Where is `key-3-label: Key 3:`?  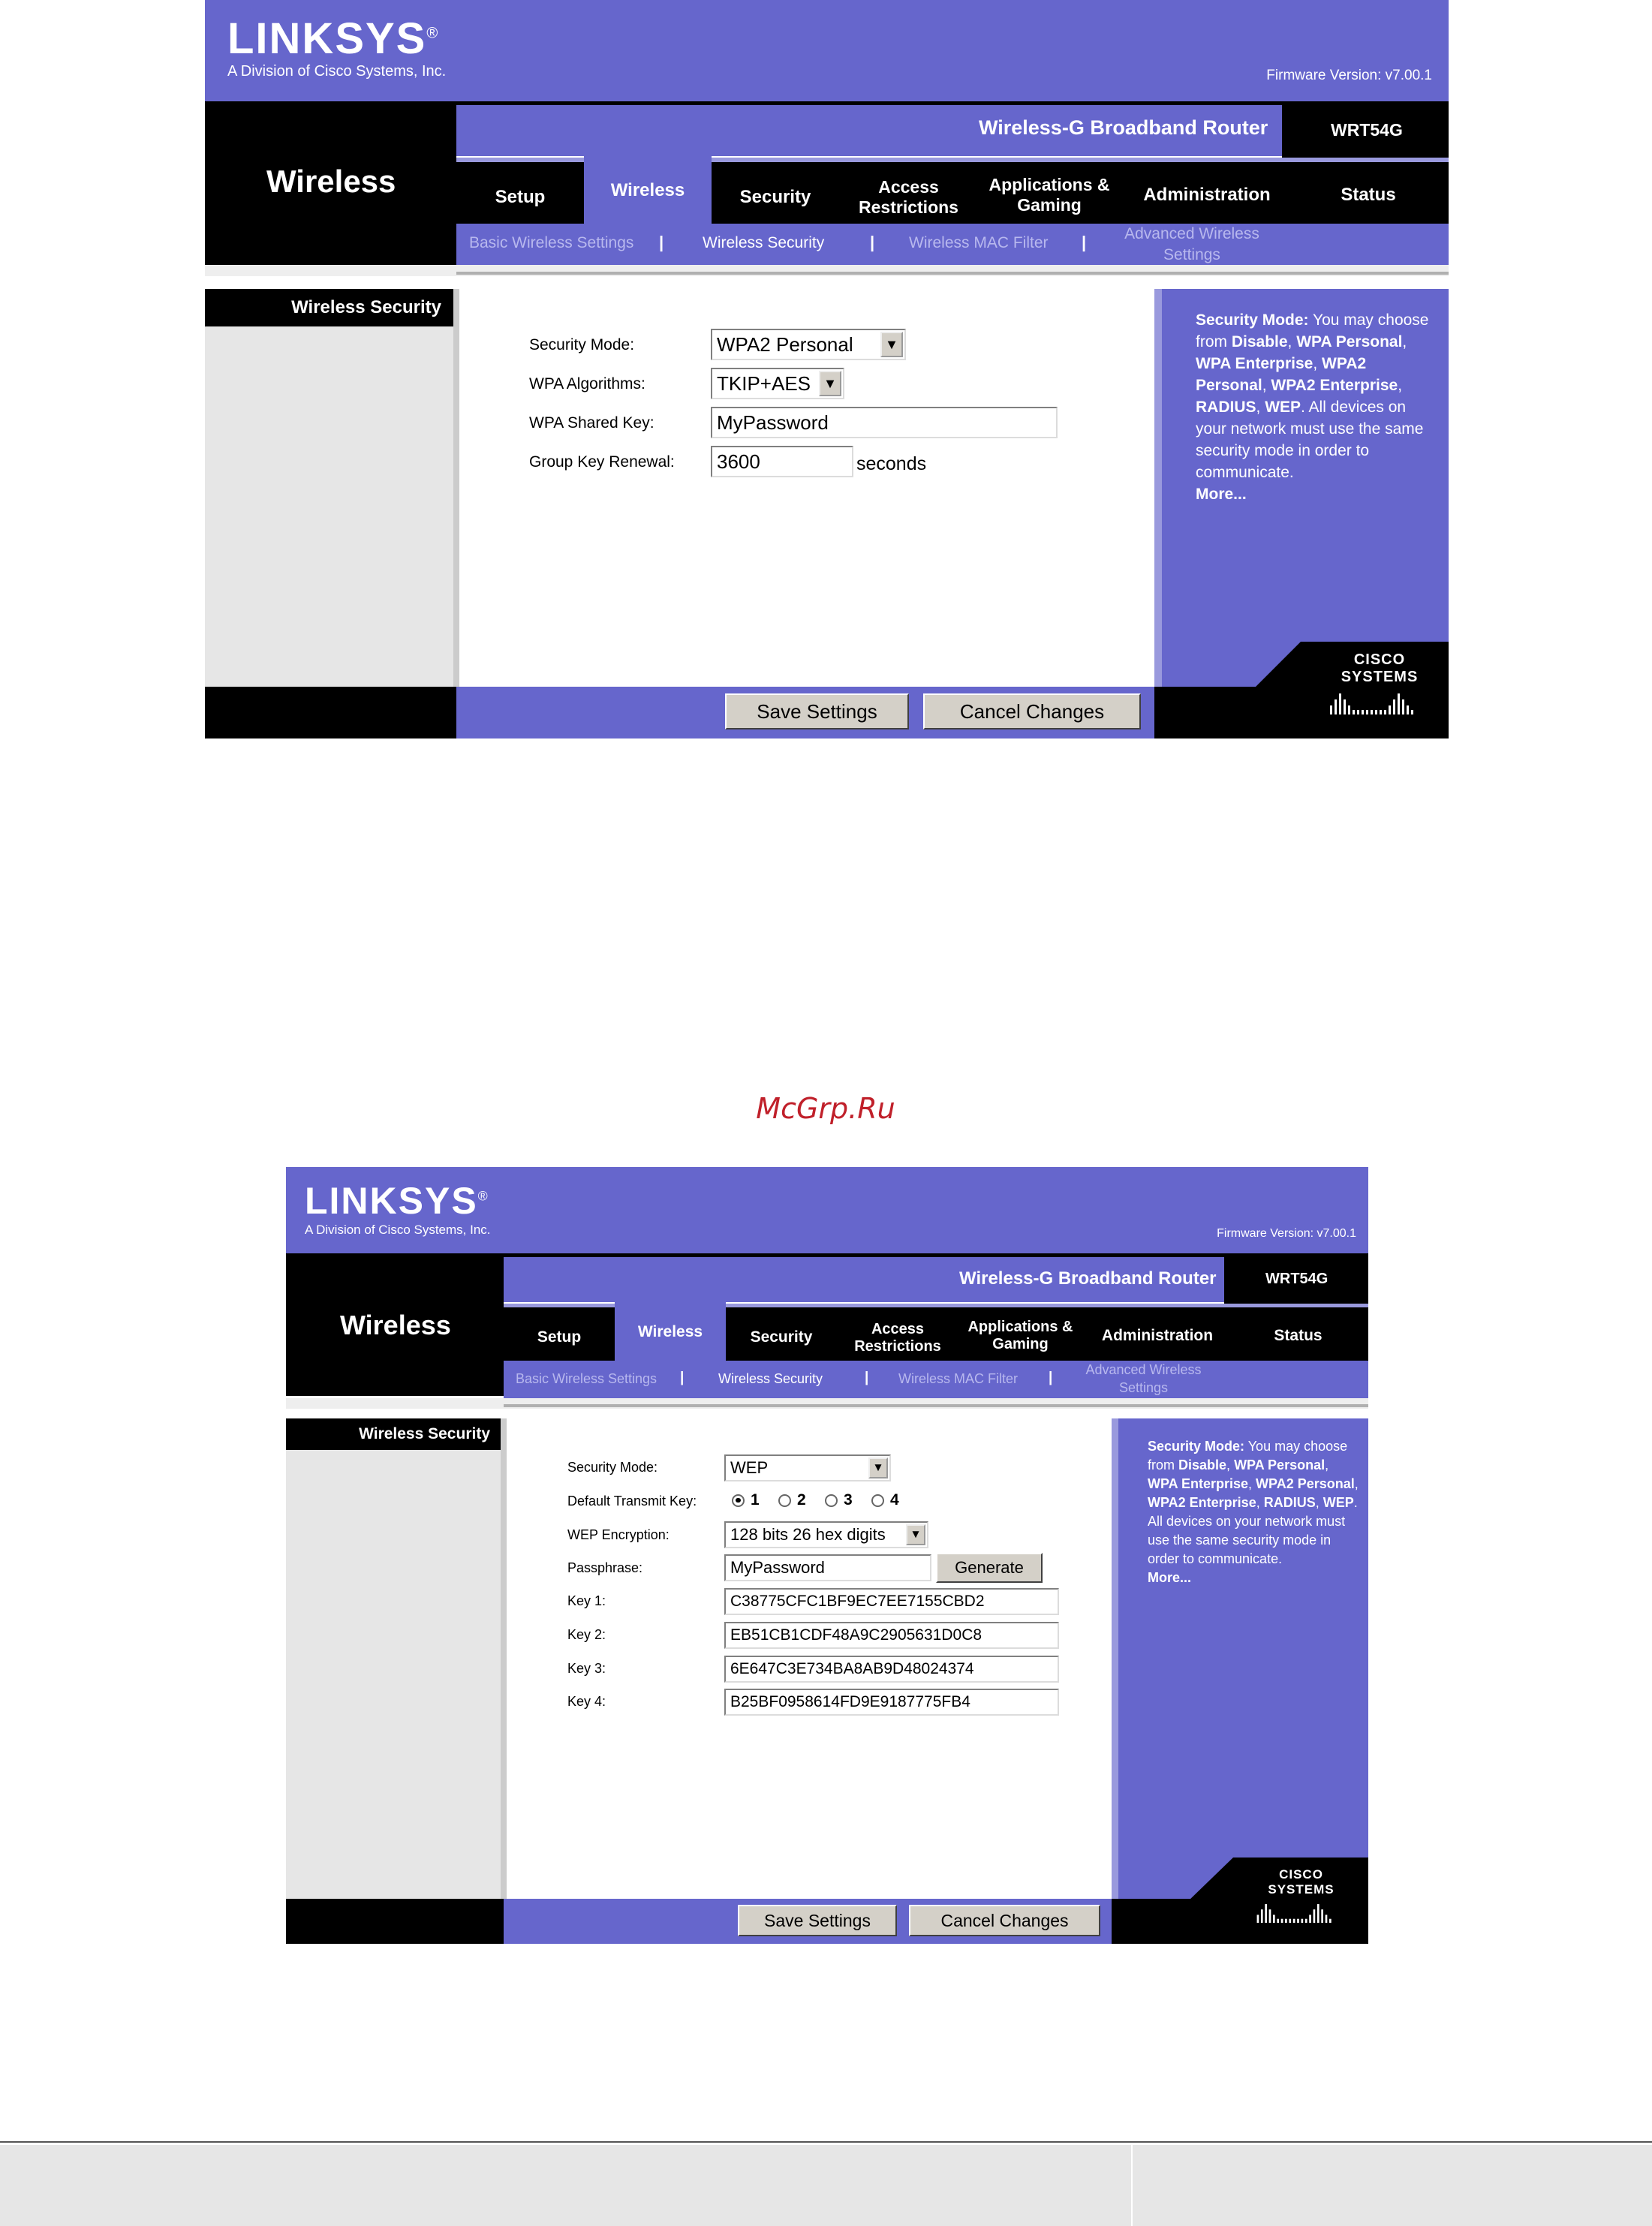
key-3-label: Key 3: is located at coordinates (586, 1668).